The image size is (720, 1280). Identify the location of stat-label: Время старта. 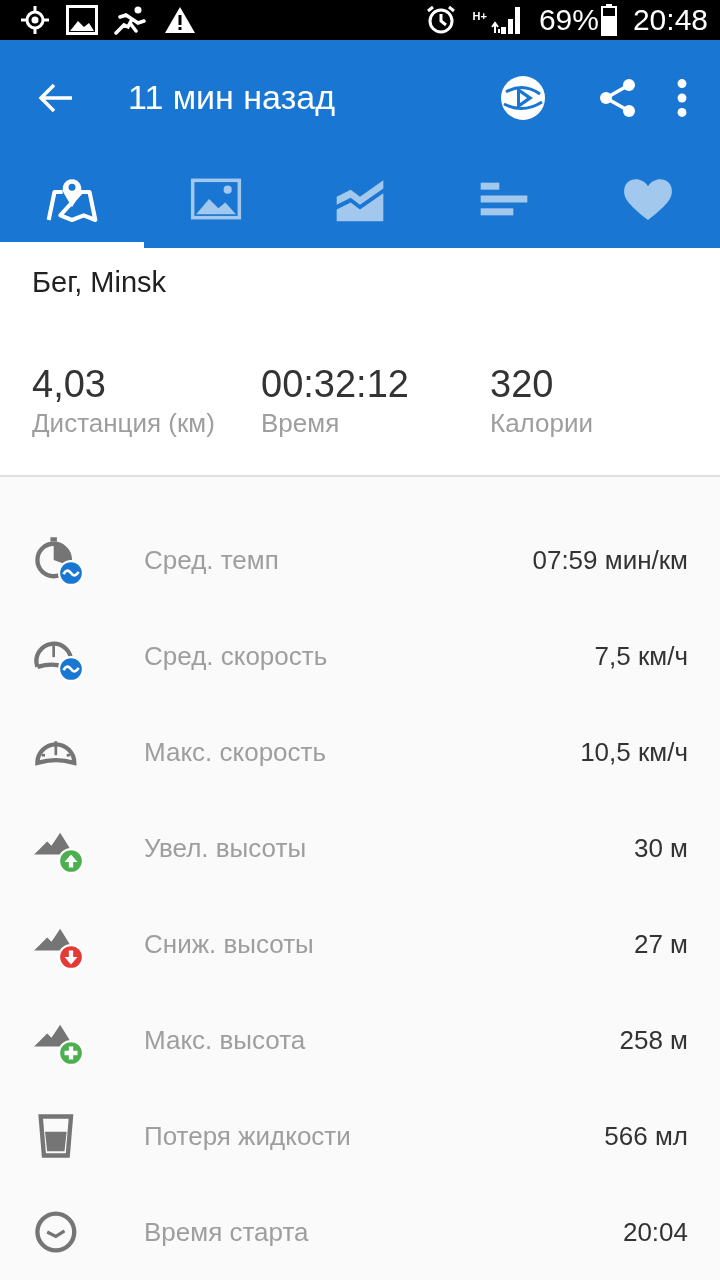
(227, 1232).